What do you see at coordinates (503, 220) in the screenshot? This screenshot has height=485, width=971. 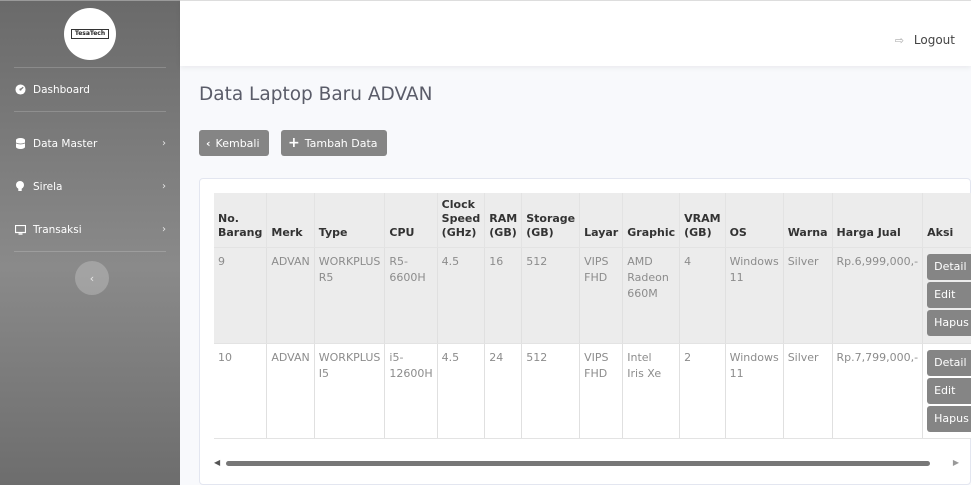 I see `col-header-ram: RAM (GB)` at bounding box center [503, 220].